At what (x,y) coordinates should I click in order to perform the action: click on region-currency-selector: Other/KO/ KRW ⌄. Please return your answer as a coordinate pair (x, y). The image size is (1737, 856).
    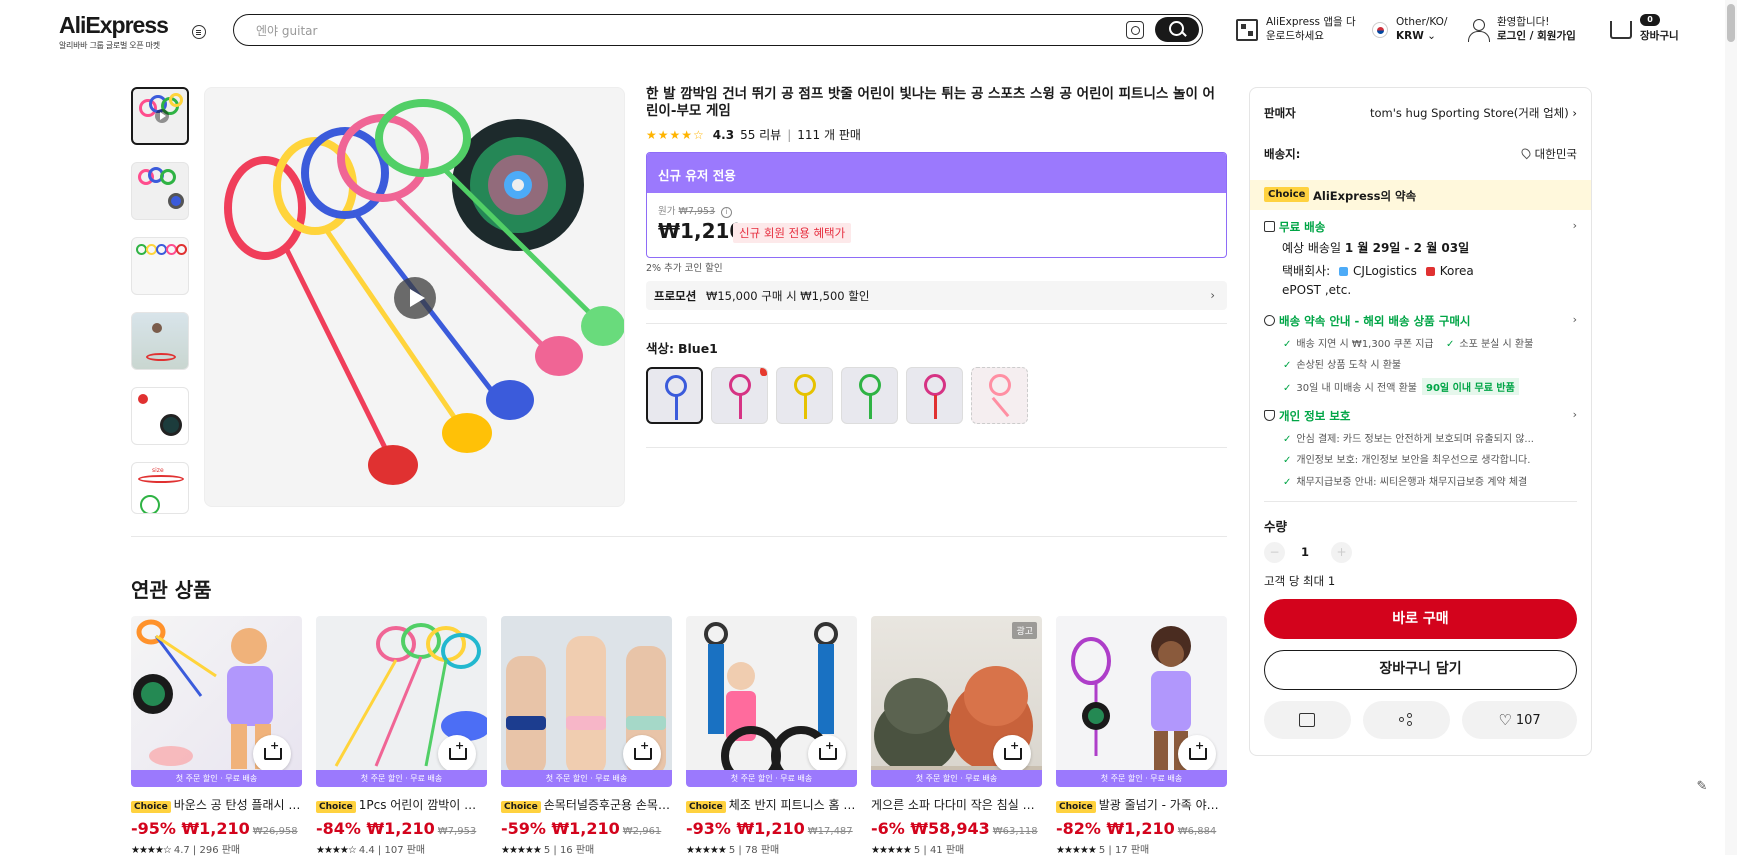
    Looking at the image, I should click on (1421, 29).